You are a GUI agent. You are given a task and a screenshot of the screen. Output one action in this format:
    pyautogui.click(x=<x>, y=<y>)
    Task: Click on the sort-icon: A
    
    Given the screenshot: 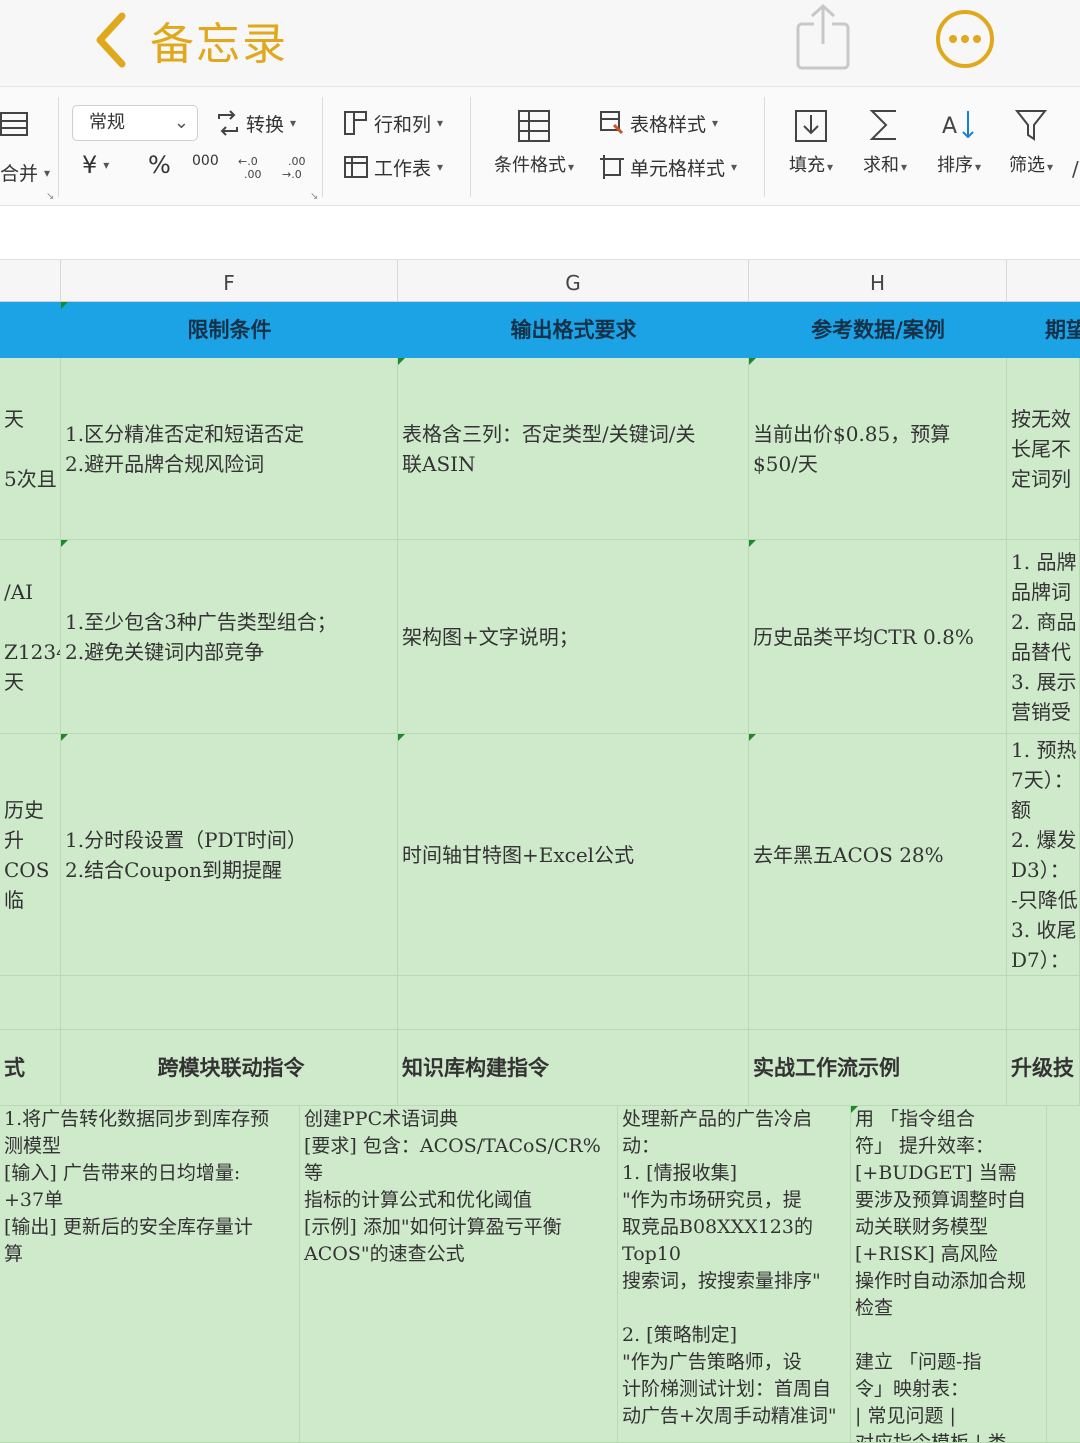 What is the action you would take?
    pyautogui.click(x=958, y=125)
    